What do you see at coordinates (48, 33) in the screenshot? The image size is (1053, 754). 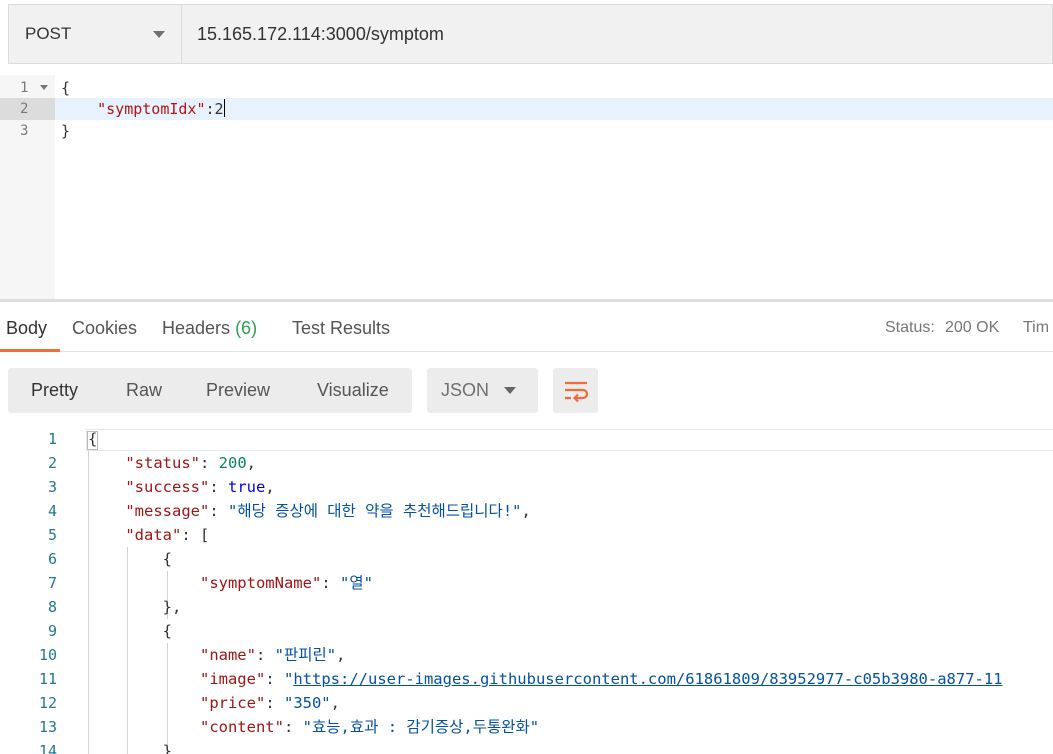 I see `method-label: POST` at bounding box center [48, 33].